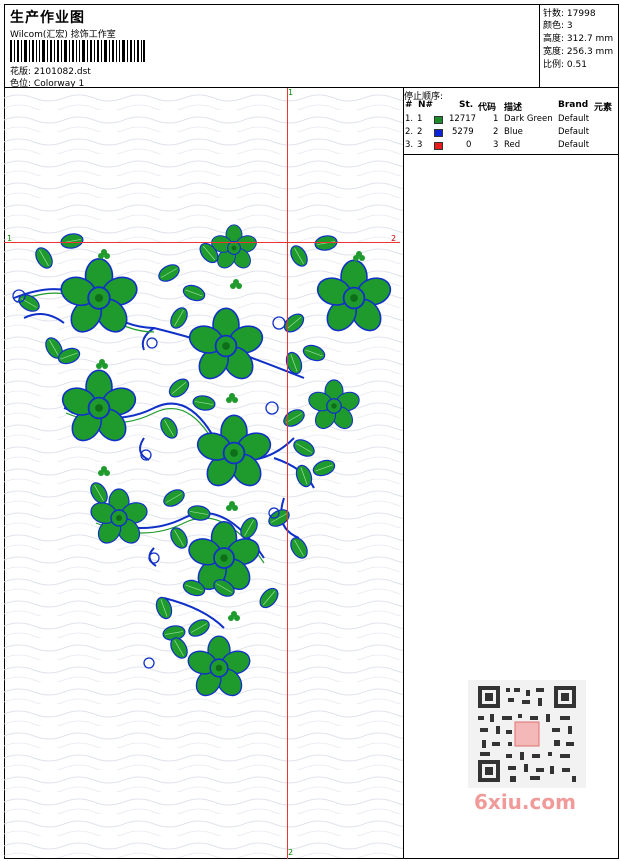 Image resolution: width=620 pixels, height=861 pixels. I want to click on col-stitches: St., so click(466, 105).